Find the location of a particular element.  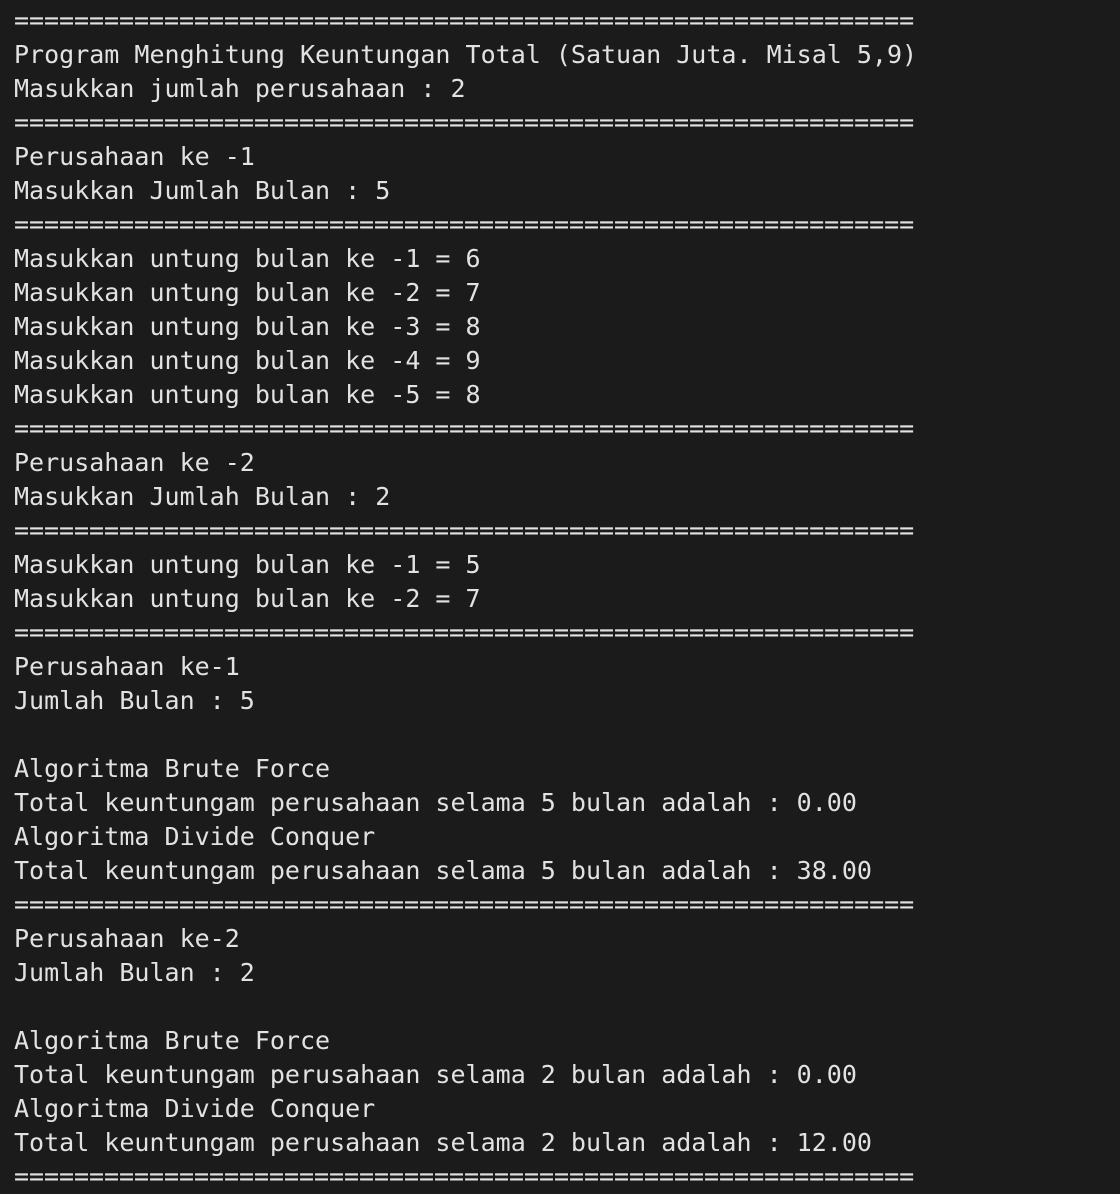

result-month-count-line: Jumlah Bulan : 5 is located at coordinates (134, 700).